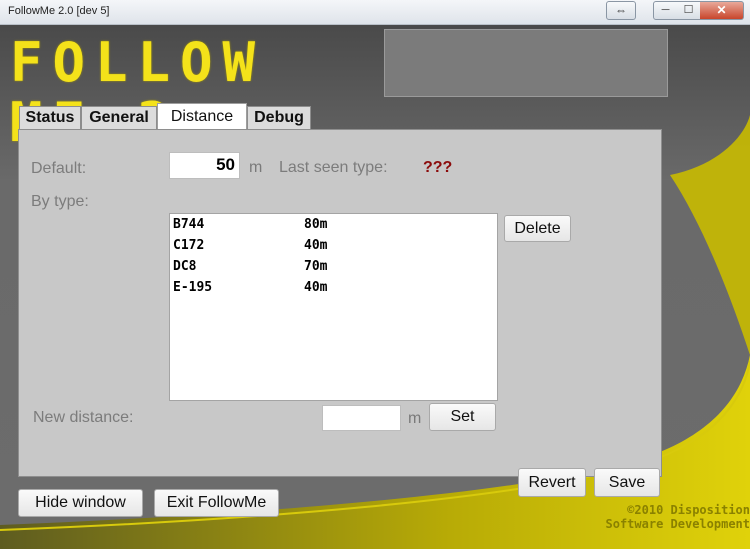 The height and width of the screenshot is (549, 750). Describe the element at coordinates (333, 245) in the screenshot. I see `list-item: C172 40m` at that location.